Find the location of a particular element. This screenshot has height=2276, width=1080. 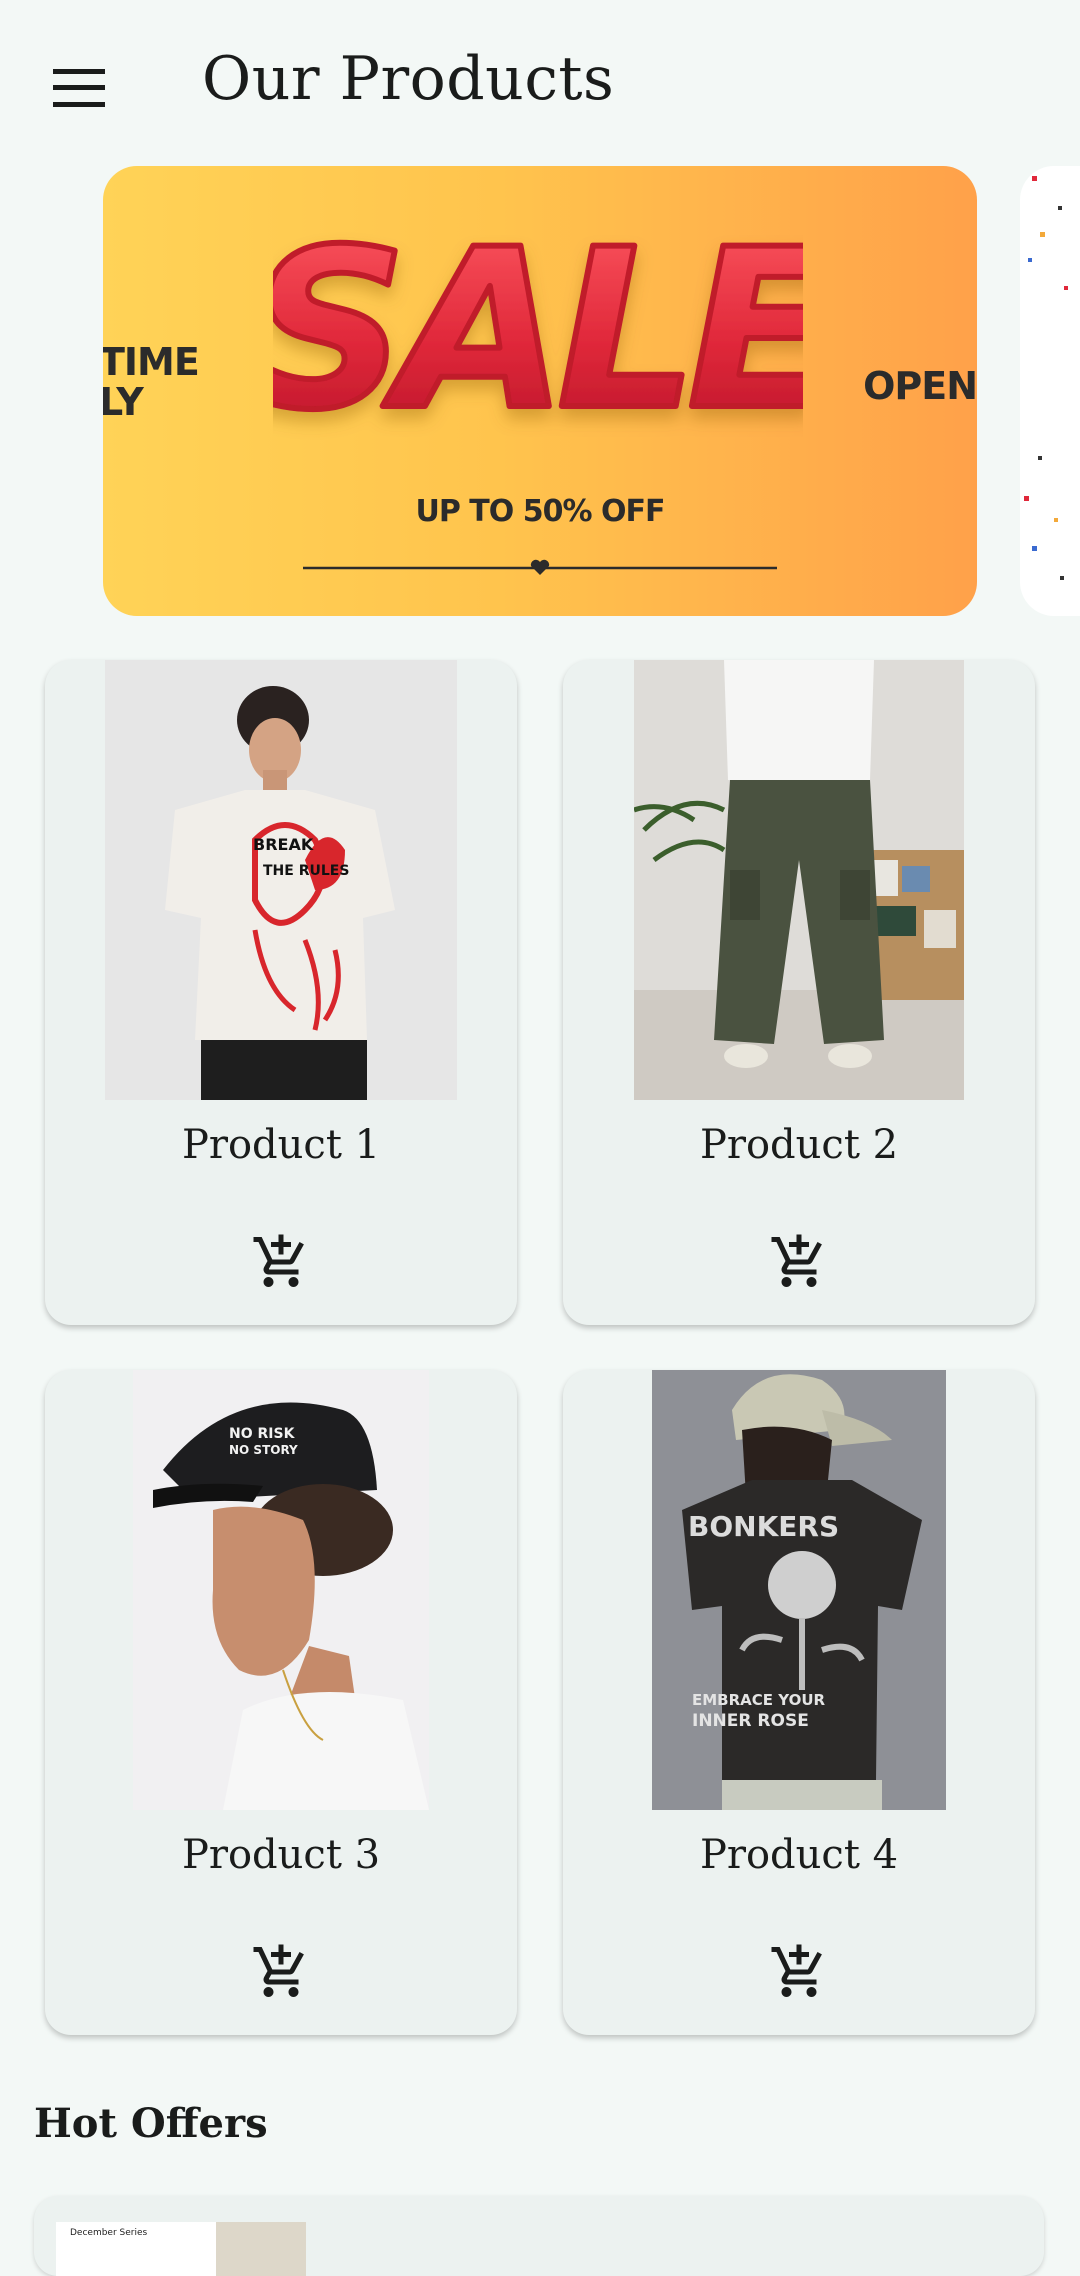

product-card-2: Product 2 is located at coordinates (799, 992).